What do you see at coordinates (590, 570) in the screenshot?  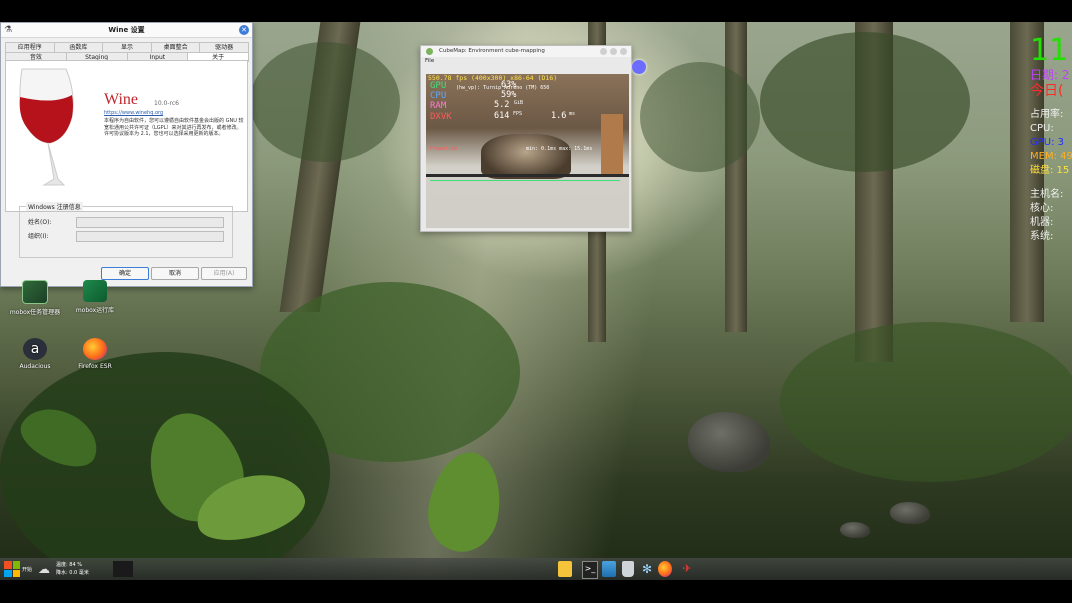 I see `terminal-icon: >_` at bounding box center [590, 570].